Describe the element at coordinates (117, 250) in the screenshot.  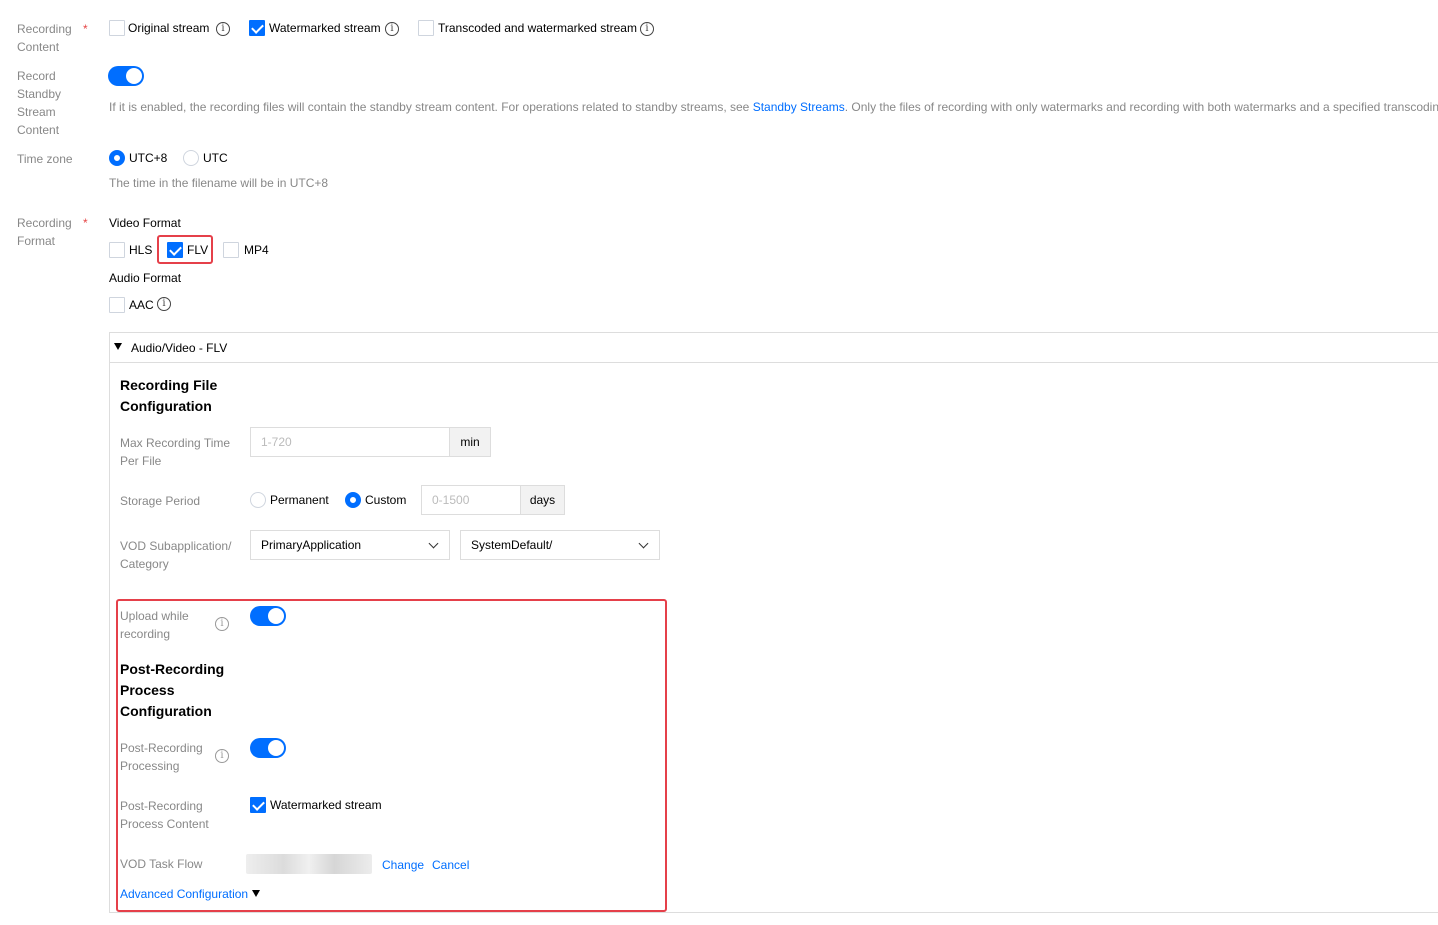
I see `hls-checkbox` at that location.